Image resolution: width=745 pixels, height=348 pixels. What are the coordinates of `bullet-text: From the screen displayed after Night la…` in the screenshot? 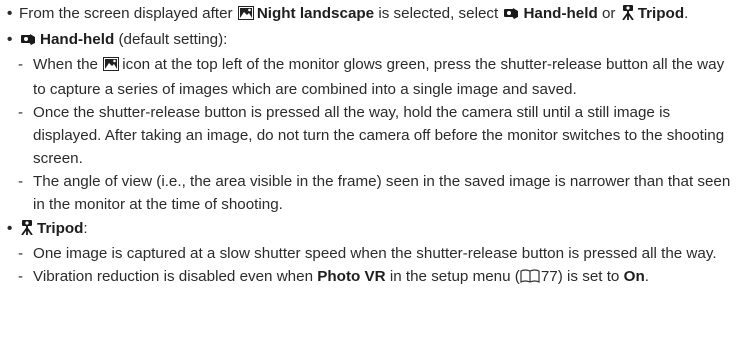 It's located at (378, 14).